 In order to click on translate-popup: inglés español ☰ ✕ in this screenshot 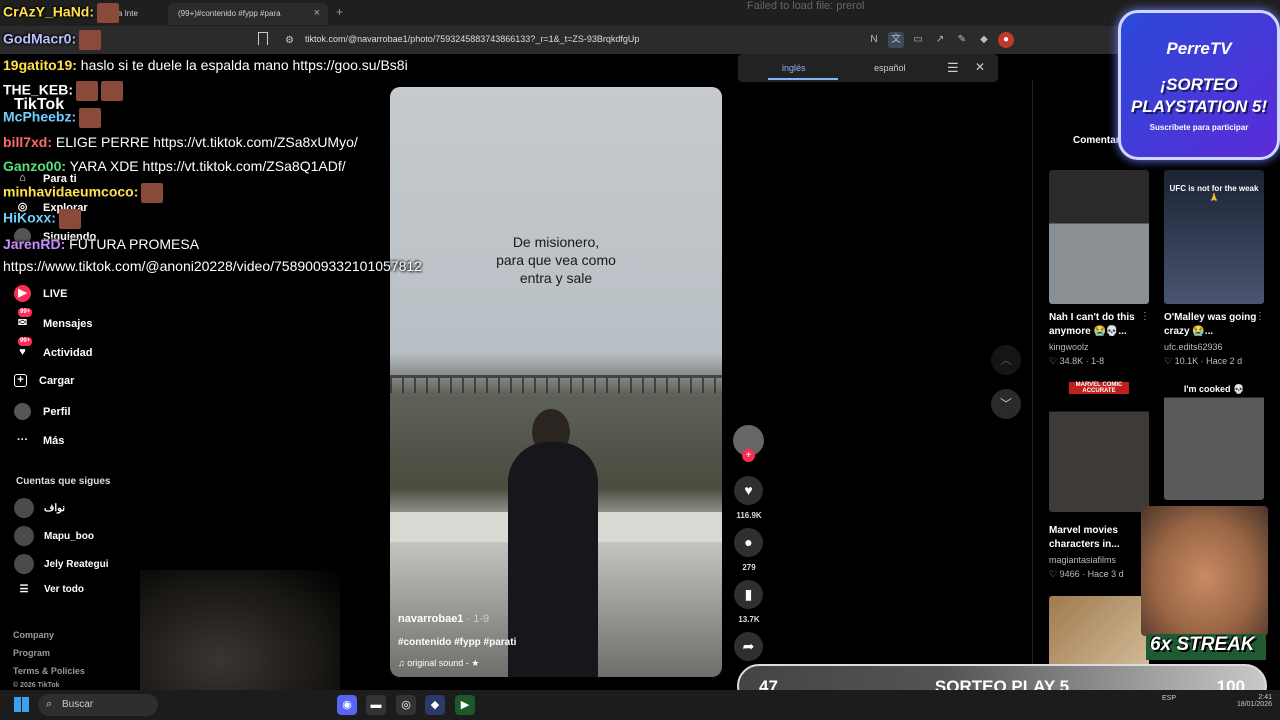, I will do `click(868, 68)`.